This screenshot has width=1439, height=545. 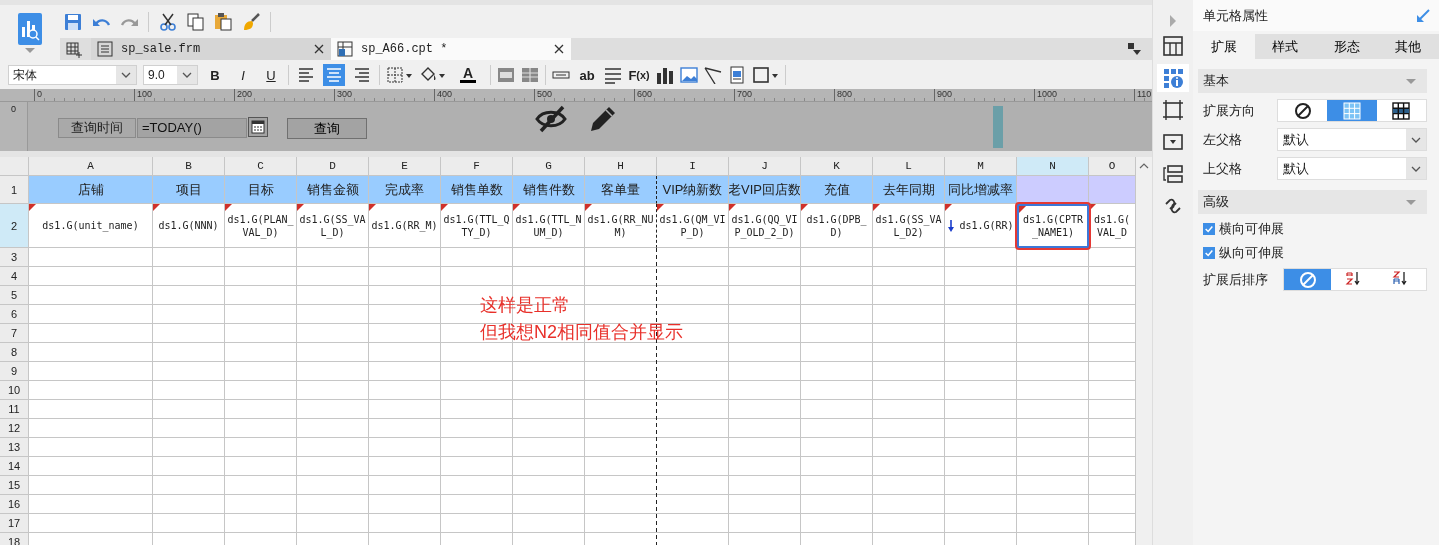 I want to click on formula-cell: ds1.G(RR), so click(x=981, y=226).